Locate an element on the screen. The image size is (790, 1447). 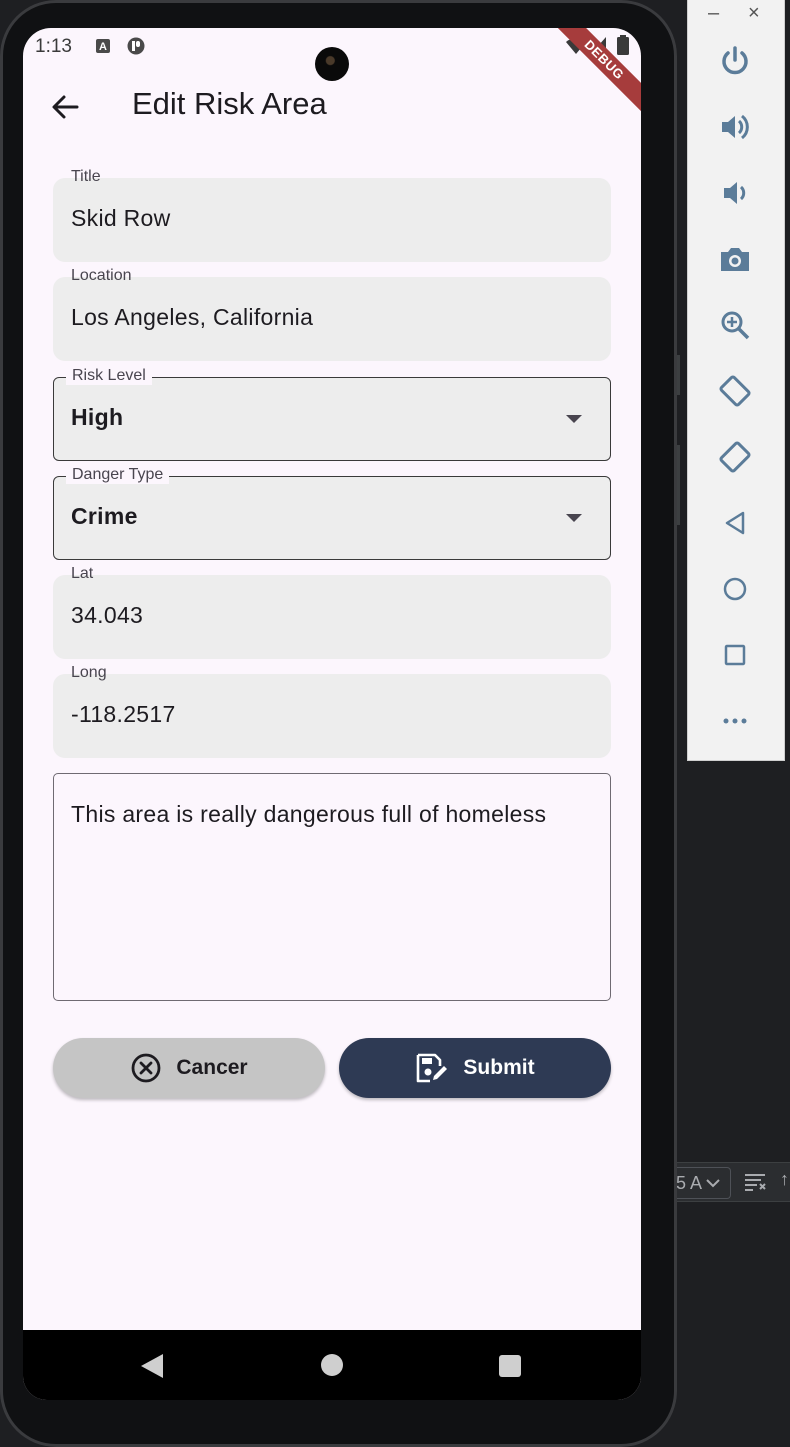
back-button is located at coordinates (735, 523).